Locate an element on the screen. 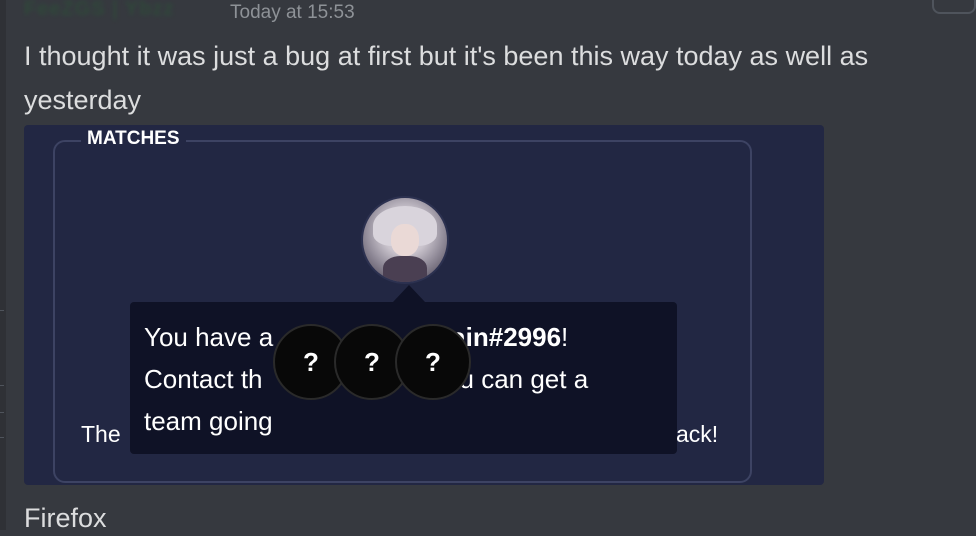 The image size is (976, 536). matches-title: MATCHES is located at coordinates (133, 139).